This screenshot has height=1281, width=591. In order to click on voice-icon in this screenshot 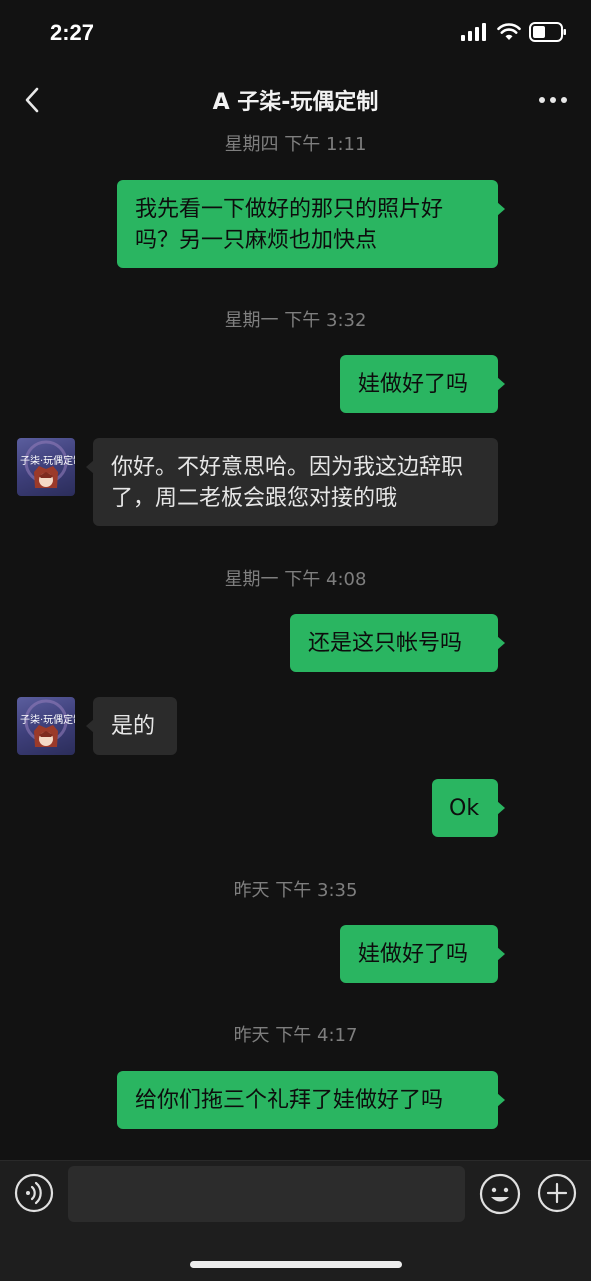, I will do `click(34, 1193)`.